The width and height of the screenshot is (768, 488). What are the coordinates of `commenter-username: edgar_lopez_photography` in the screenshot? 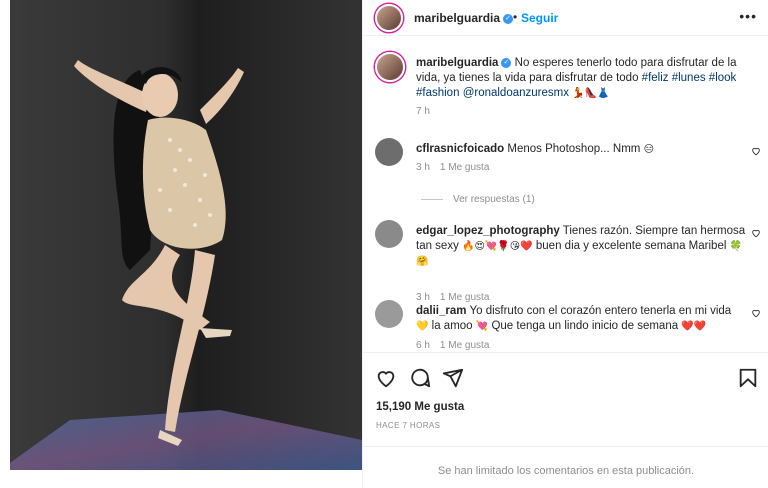 It's located at (488, 231).